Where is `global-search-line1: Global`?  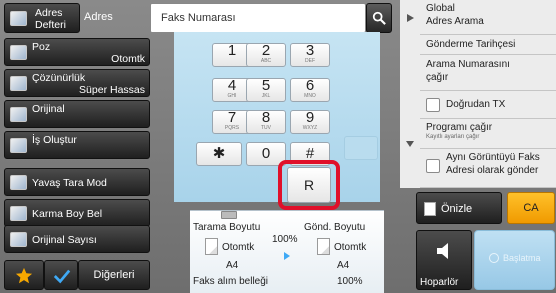 global-search-line1: Global is located at coordinates (440, 8).